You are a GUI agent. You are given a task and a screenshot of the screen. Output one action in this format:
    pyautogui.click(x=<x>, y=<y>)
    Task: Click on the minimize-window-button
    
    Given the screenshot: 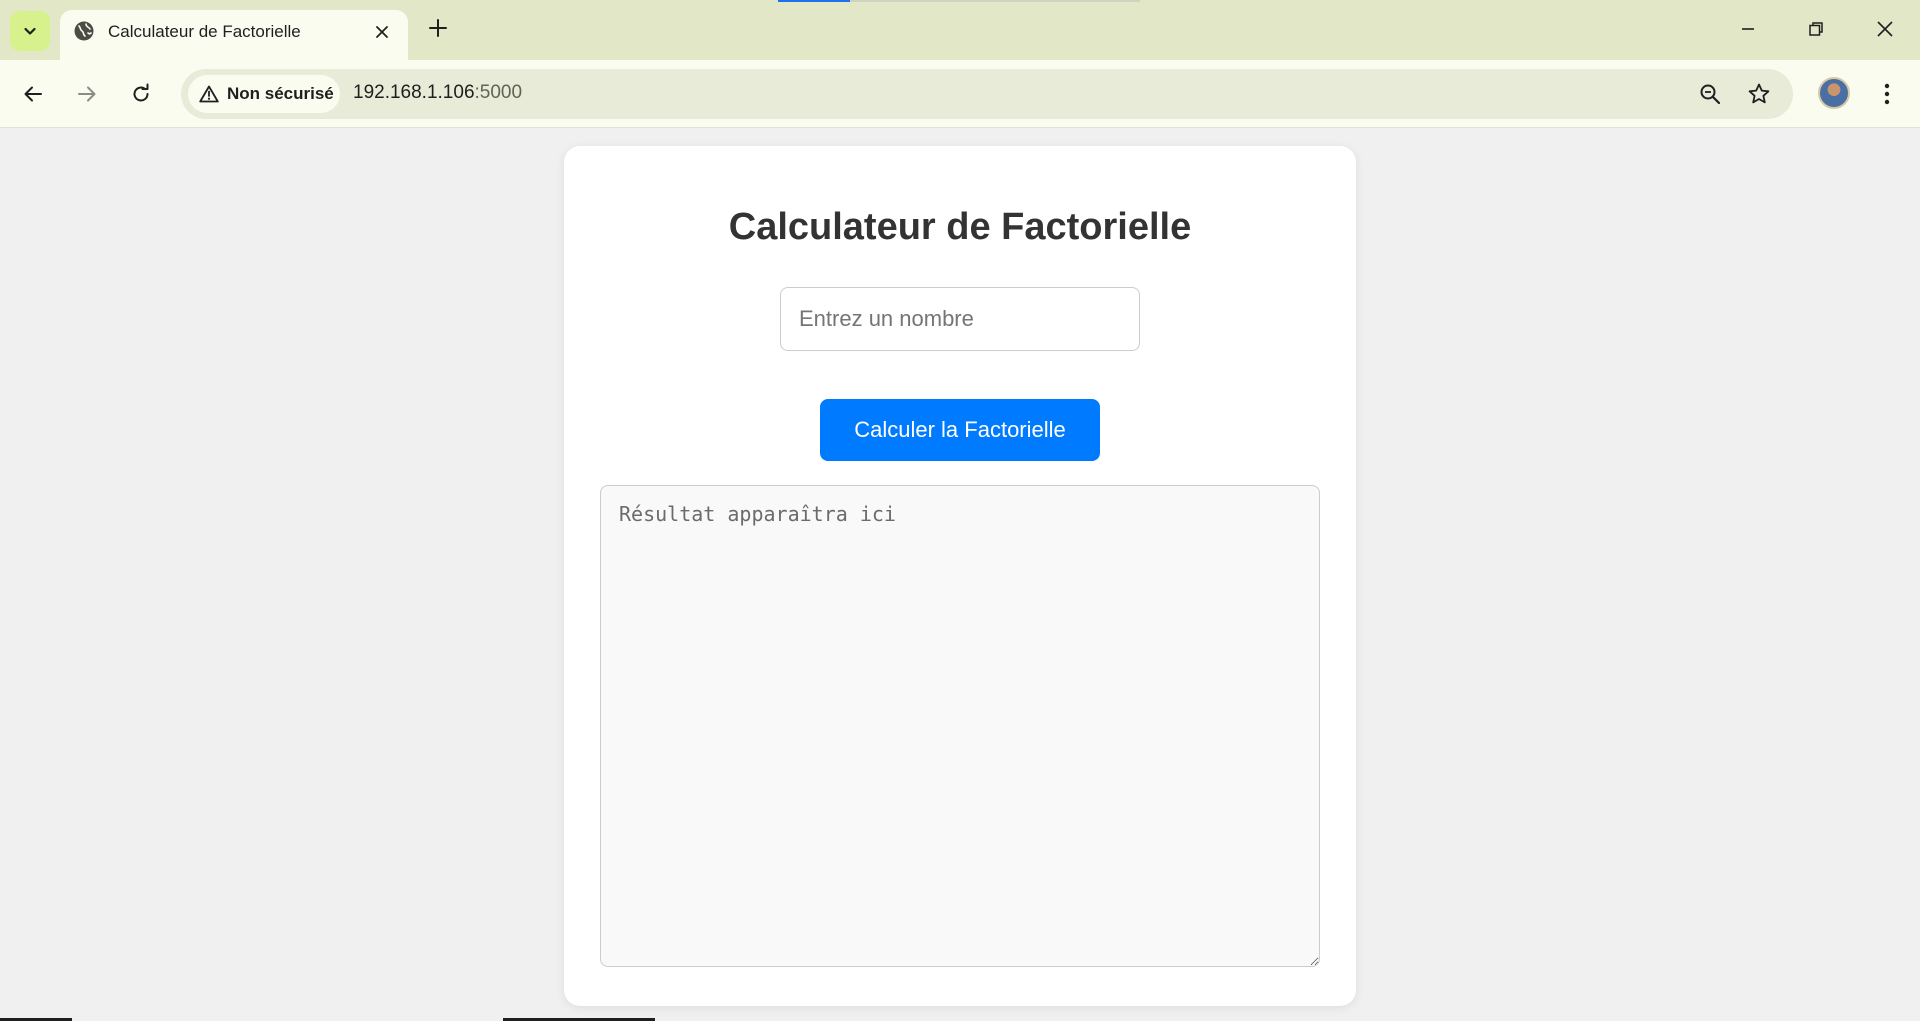 What is the action you would take?
    pyautogui.click(x=1748, y=29)
    